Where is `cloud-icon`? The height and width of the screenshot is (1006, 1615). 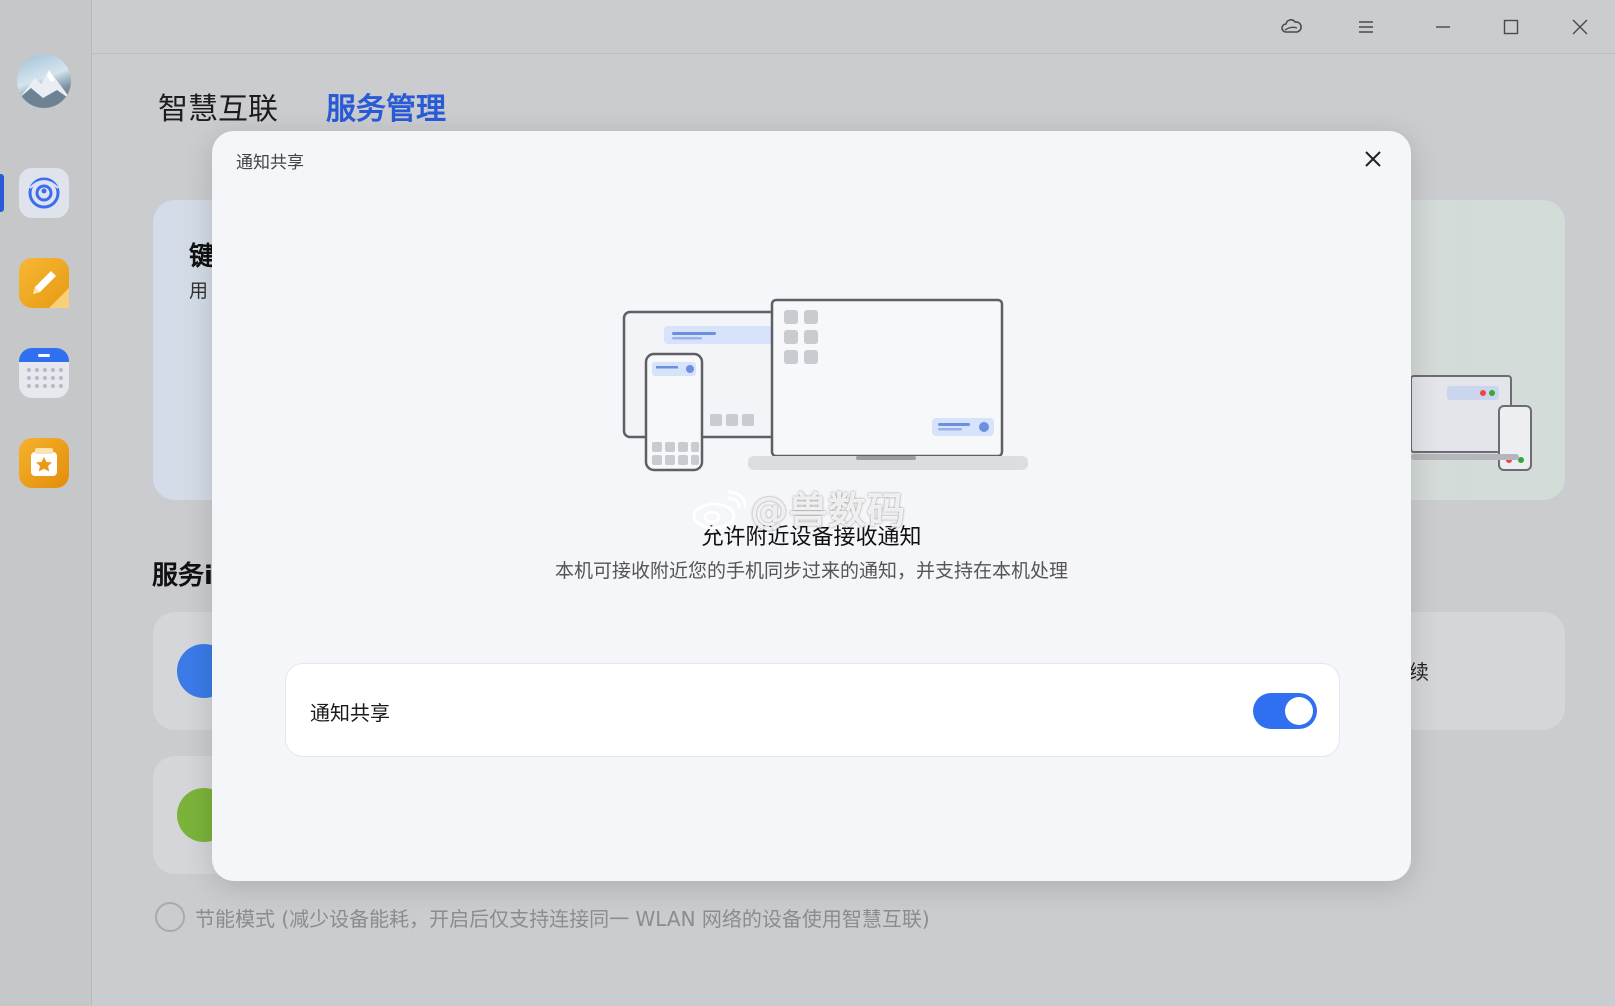
cloud-icon is located at coordinates (1291, 27).